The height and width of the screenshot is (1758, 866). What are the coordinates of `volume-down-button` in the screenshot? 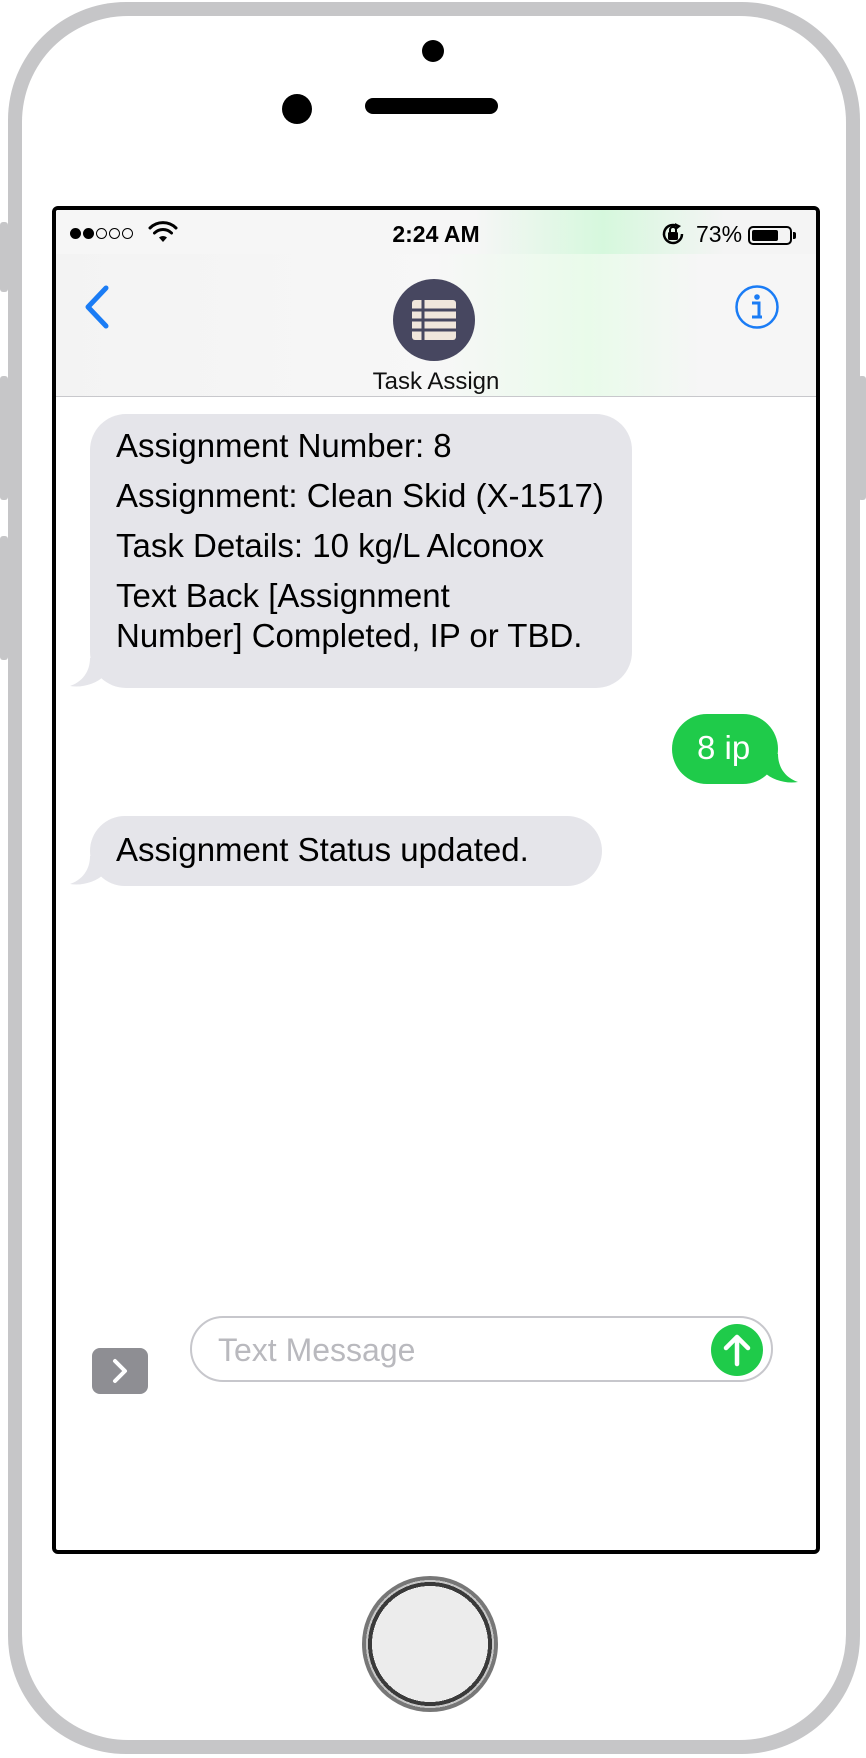 It's located at (4, 598).